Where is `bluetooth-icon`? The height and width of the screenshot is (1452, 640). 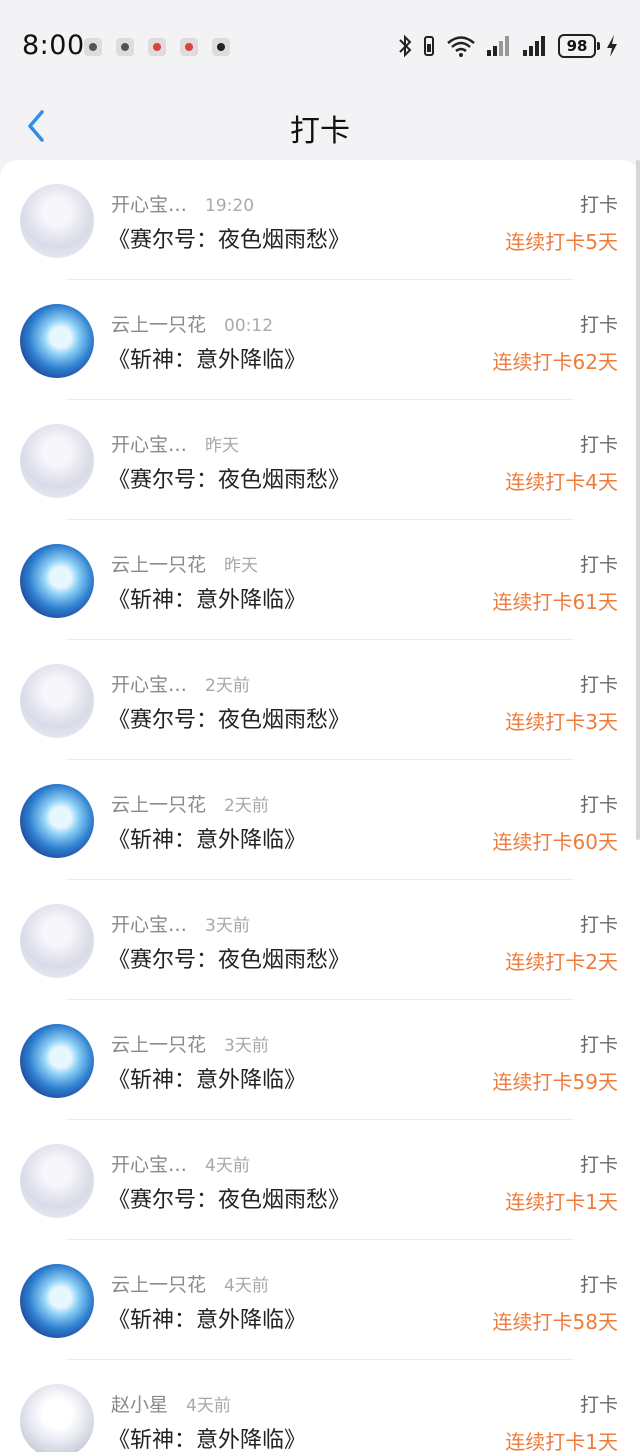 bluetooth-icon is located at coordinates (405, 46).